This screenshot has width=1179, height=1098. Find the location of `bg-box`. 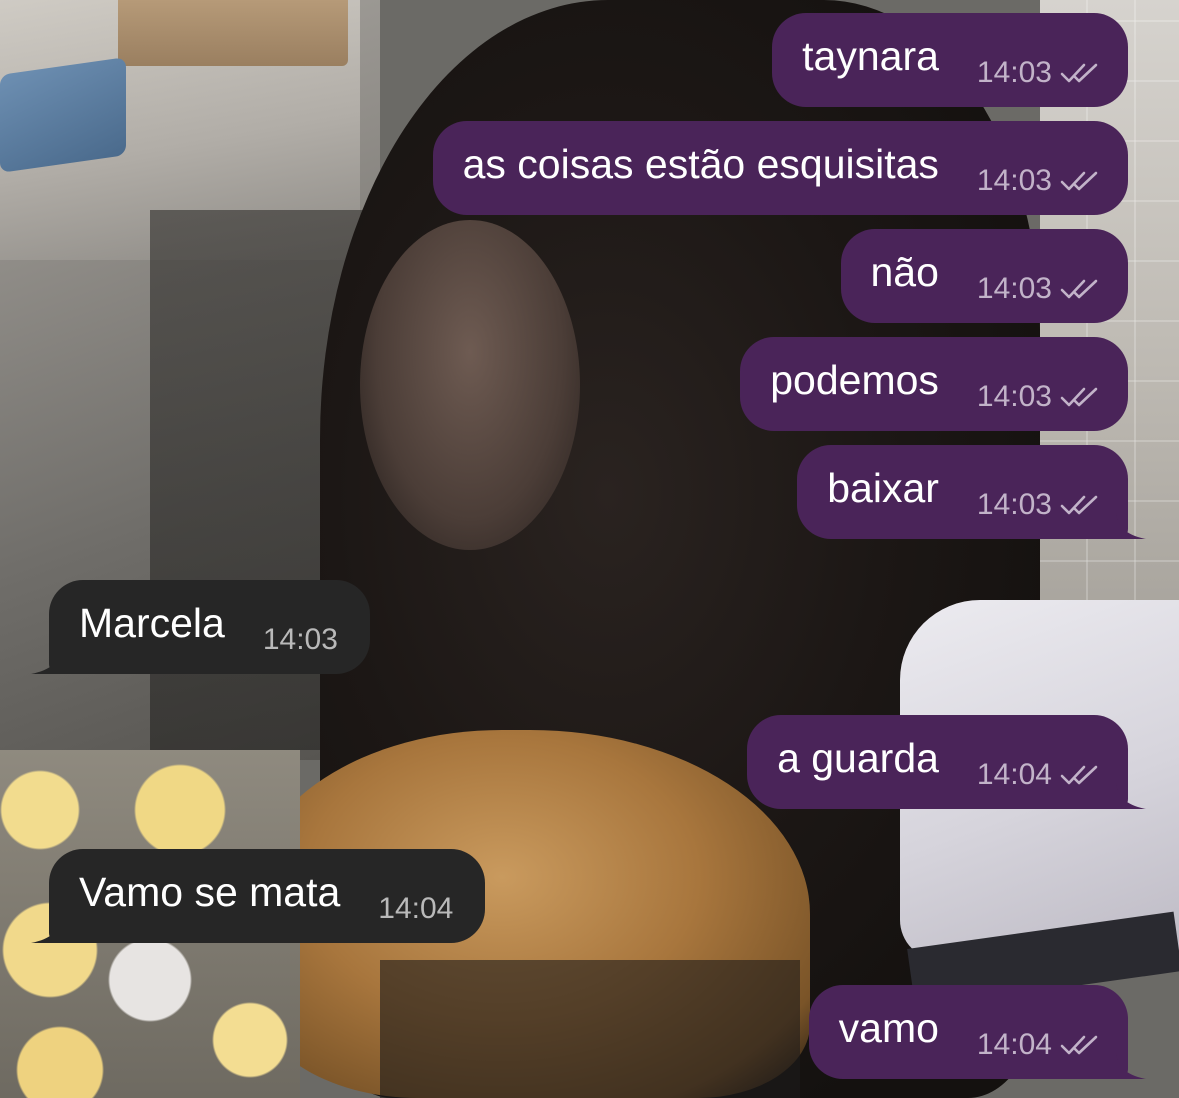

bg-box is located at coordinates (233, 33).